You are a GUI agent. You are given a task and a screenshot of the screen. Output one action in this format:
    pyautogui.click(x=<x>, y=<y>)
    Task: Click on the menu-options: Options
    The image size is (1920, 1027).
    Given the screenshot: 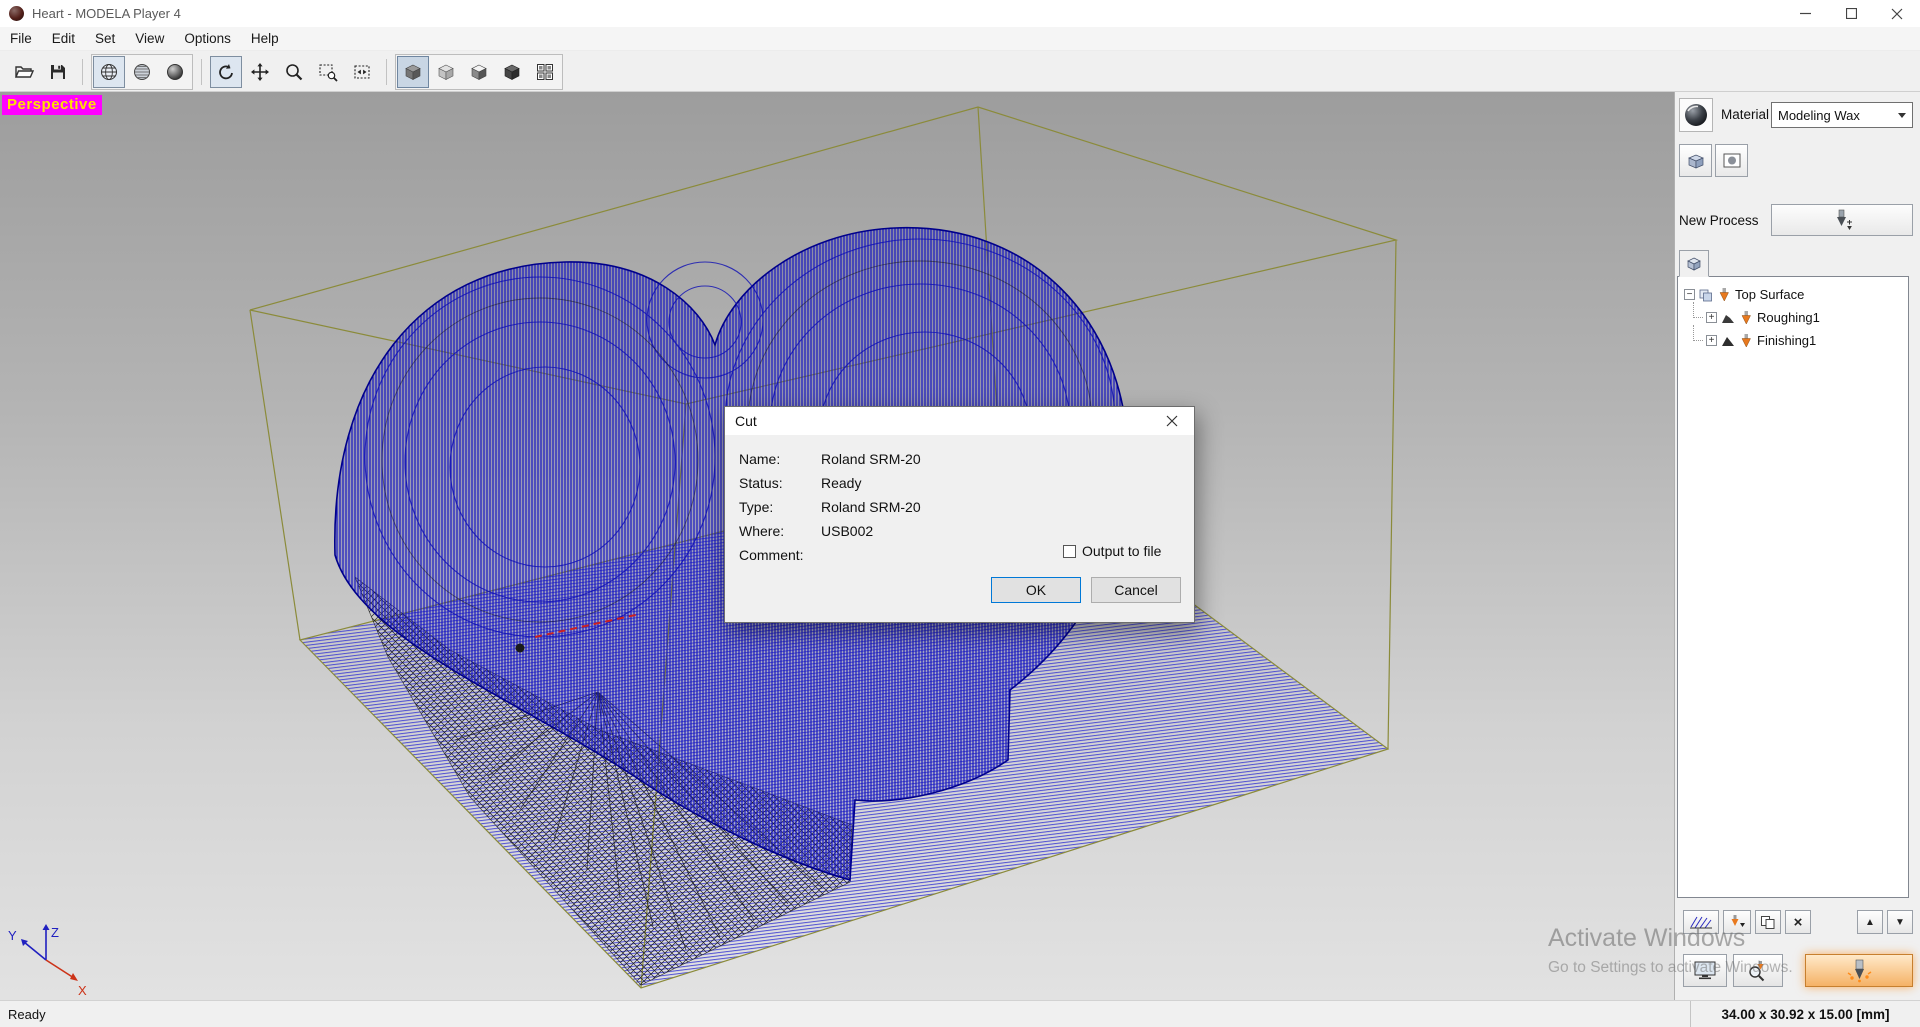 What is the action you would take?
    pyautogui.click(x=207, y=39)
    